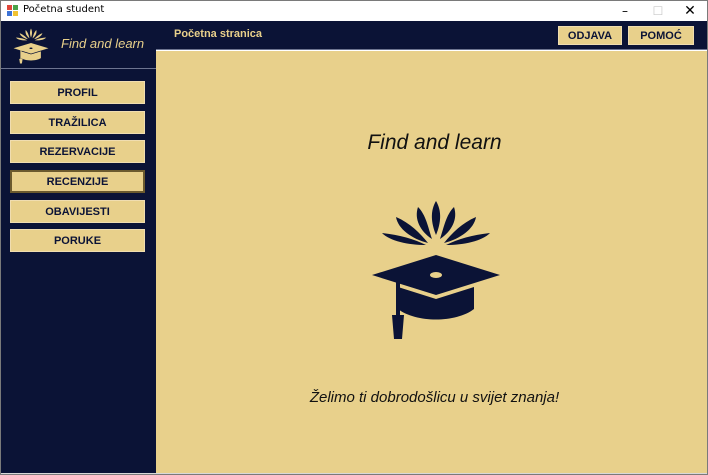 Image resolution: width=708 pixels, height=475 pixels. Describe the element at coordinates (77, 151) in the screenshot. I see `nav-button-rezervacije: REZERVACIJE` at that location.